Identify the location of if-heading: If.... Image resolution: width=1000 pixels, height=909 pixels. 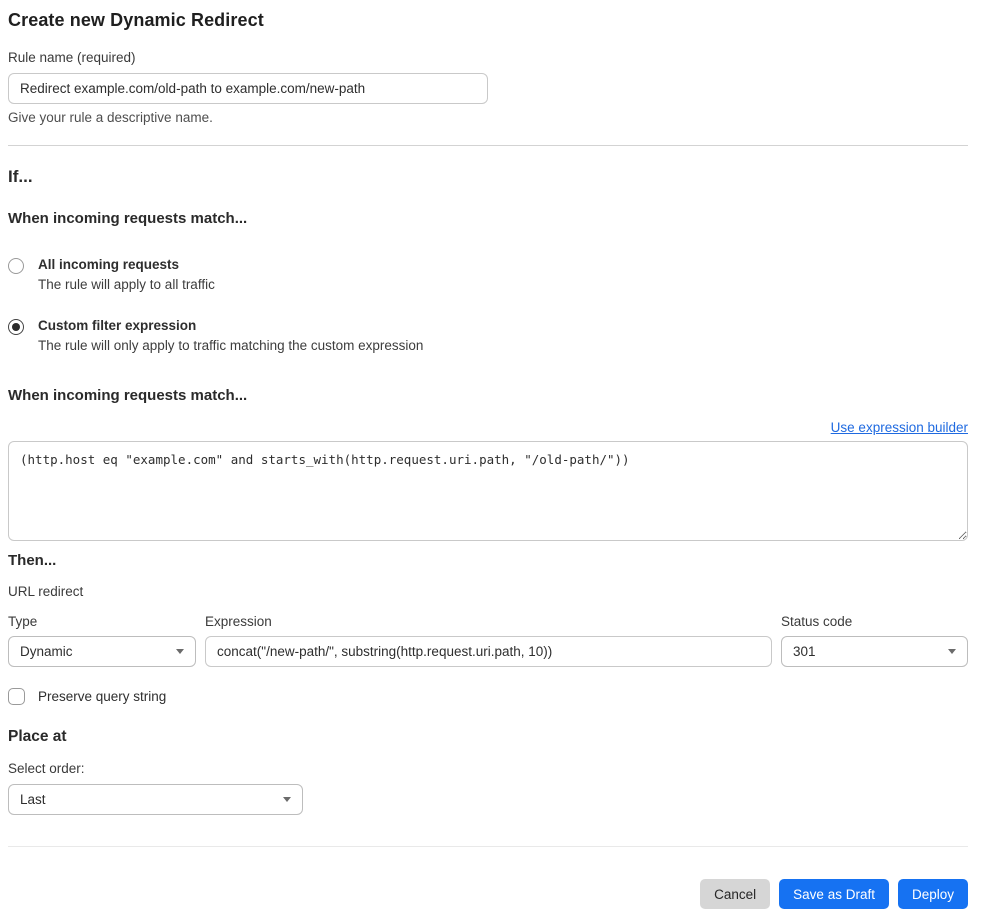
(20, 176).